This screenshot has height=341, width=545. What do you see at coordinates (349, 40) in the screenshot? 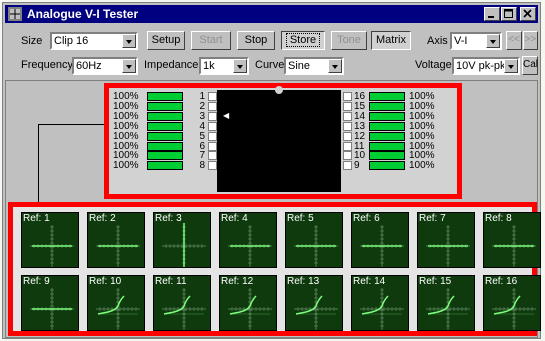
I see `tone-button: Tone` at bounding box center [349, 40].